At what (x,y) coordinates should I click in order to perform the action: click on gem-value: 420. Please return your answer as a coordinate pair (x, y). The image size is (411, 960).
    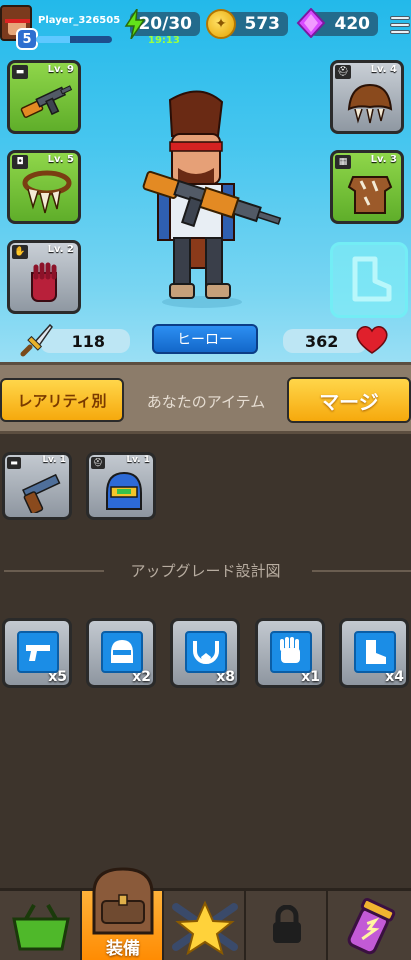
    Looking at the image, I should click on (352, 24).